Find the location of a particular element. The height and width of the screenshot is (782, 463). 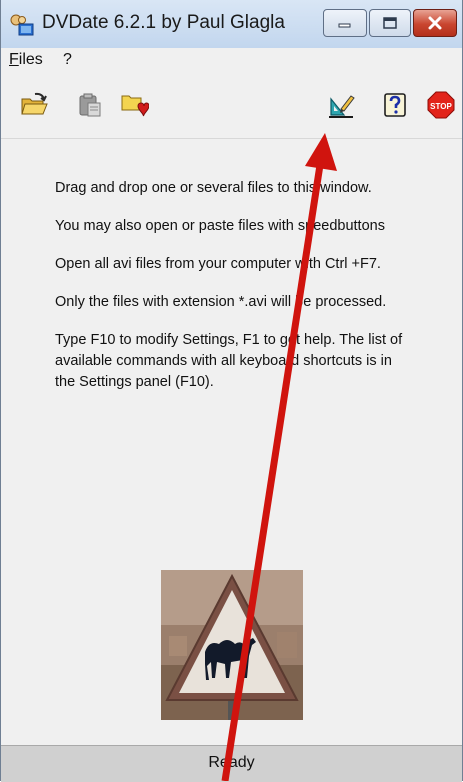

maximize-button is located at coordinates (390, 23).